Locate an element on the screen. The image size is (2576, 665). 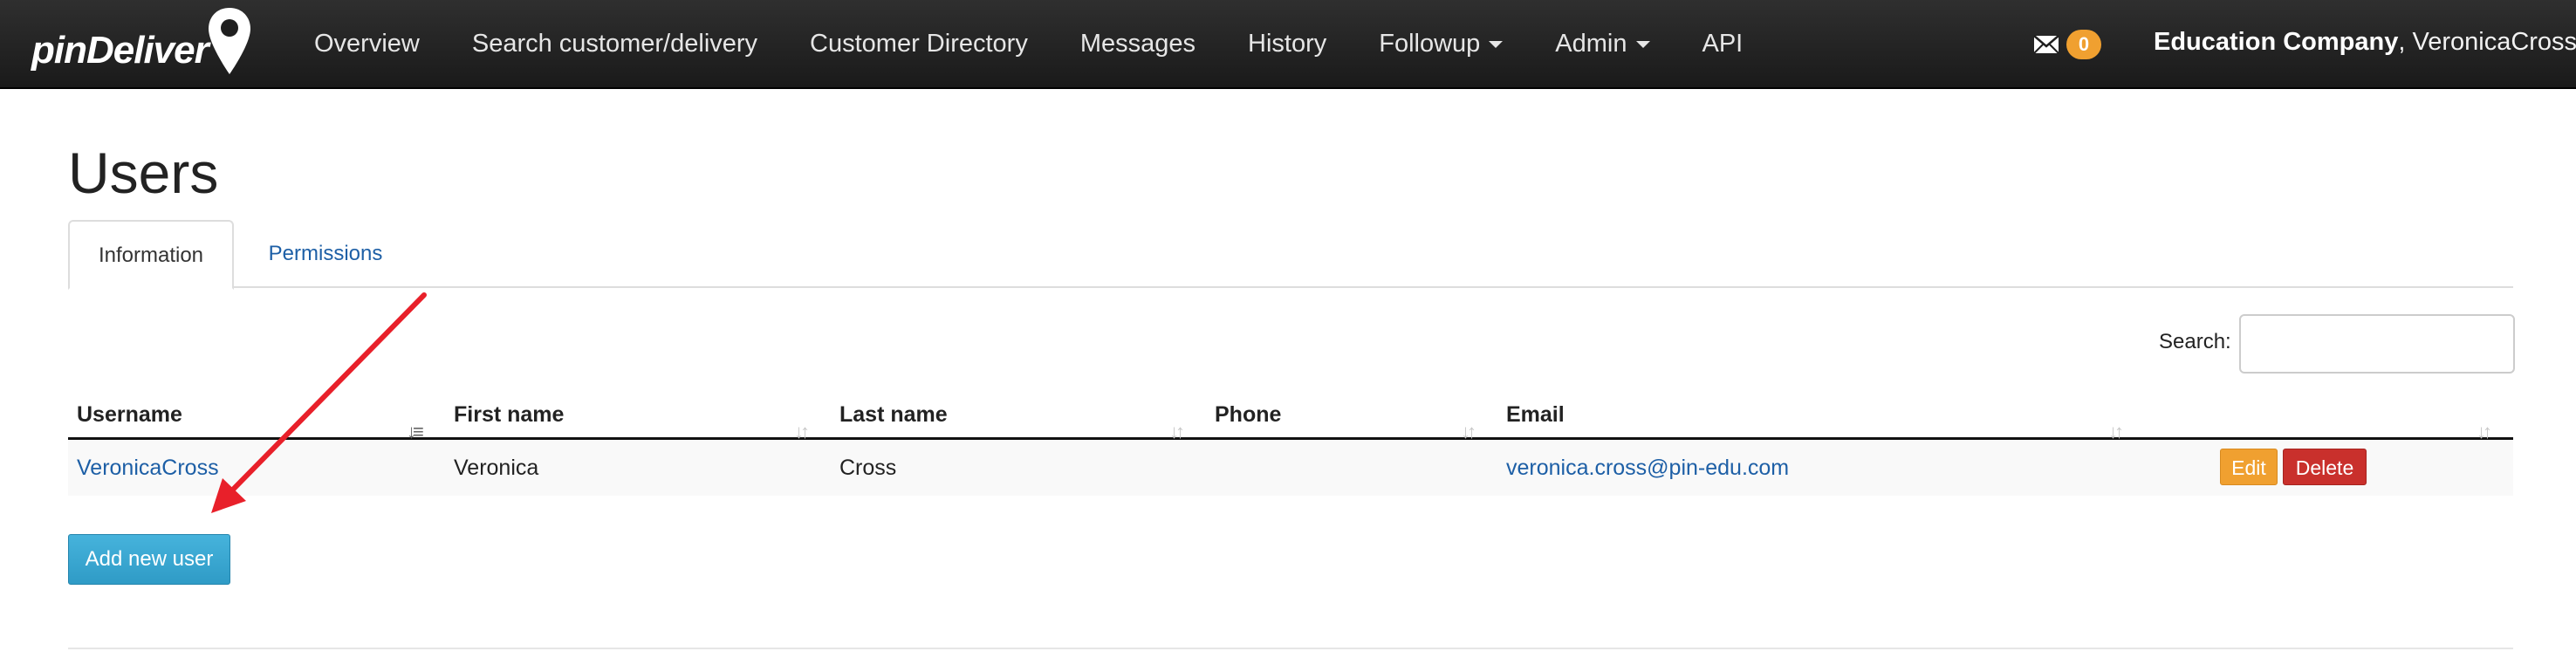
column-header-actions: ↓↑ is located at coordinates (2329, 413).